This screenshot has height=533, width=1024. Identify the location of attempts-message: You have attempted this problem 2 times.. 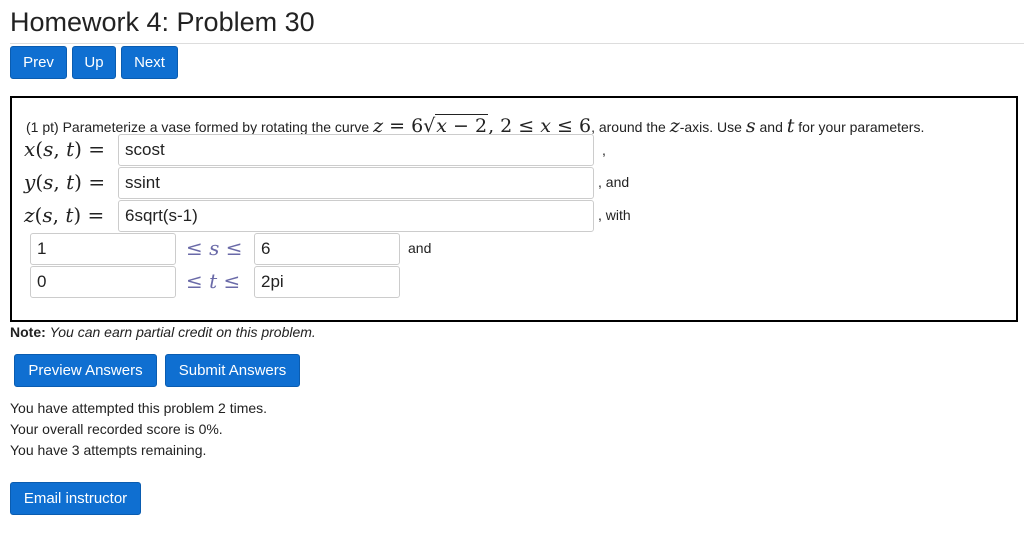
(139, 408).